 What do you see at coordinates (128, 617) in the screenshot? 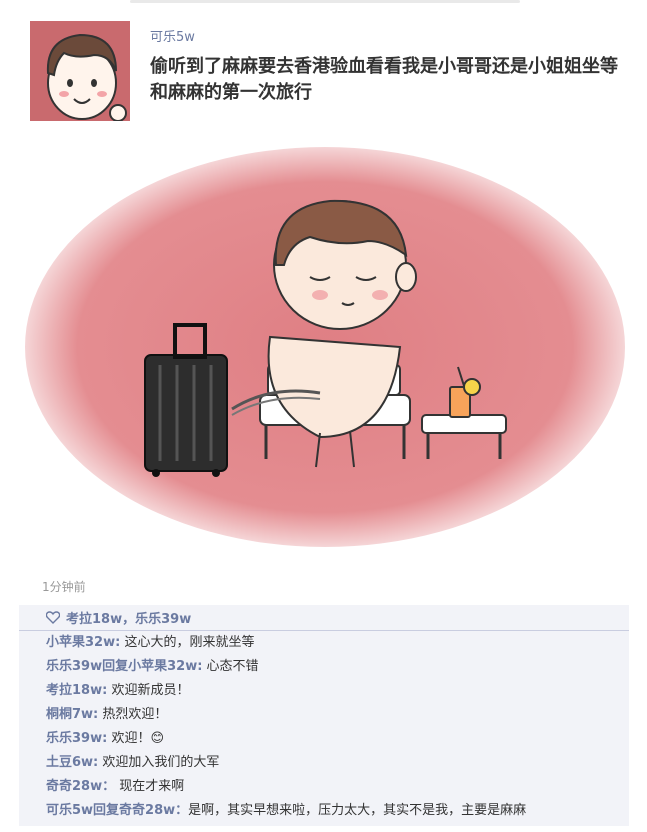
I see `likes-text: 考拉18w，乐乐39w` at bounding box center [128, 617].